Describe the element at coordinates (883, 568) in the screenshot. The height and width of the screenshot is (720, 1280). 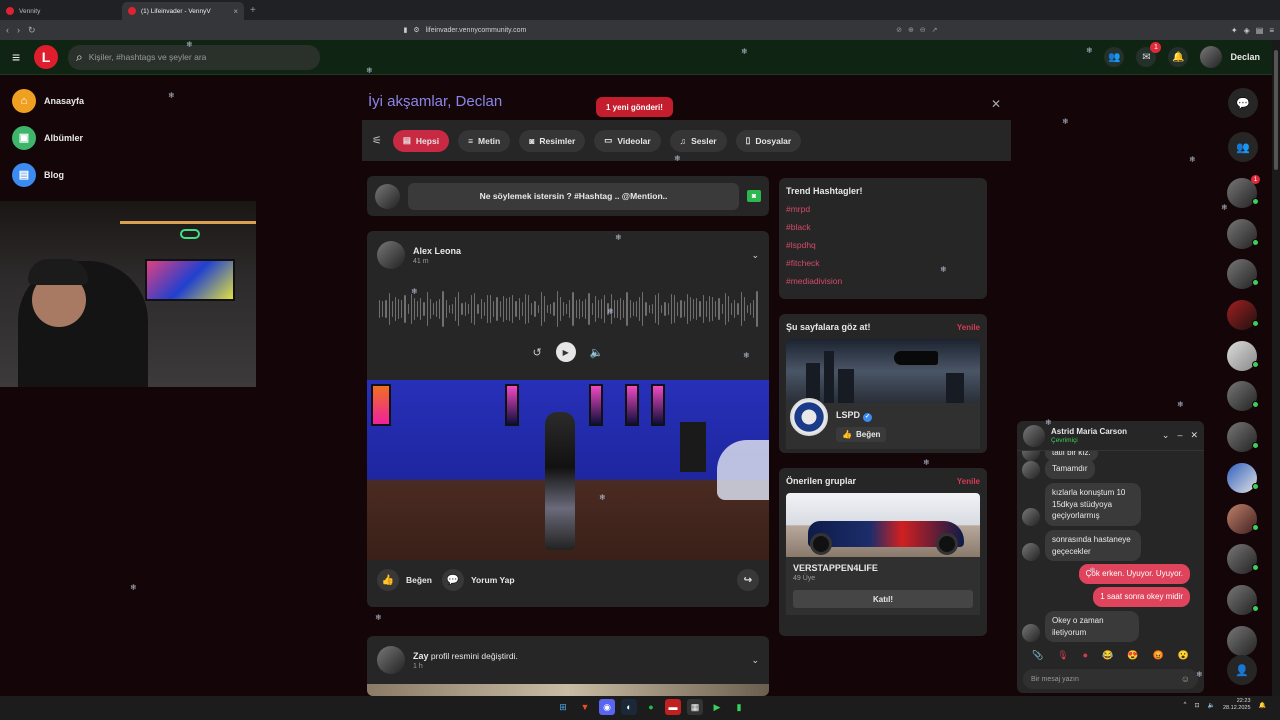
I see `group-name: VERSTAPPEN4LIFE` at that location.